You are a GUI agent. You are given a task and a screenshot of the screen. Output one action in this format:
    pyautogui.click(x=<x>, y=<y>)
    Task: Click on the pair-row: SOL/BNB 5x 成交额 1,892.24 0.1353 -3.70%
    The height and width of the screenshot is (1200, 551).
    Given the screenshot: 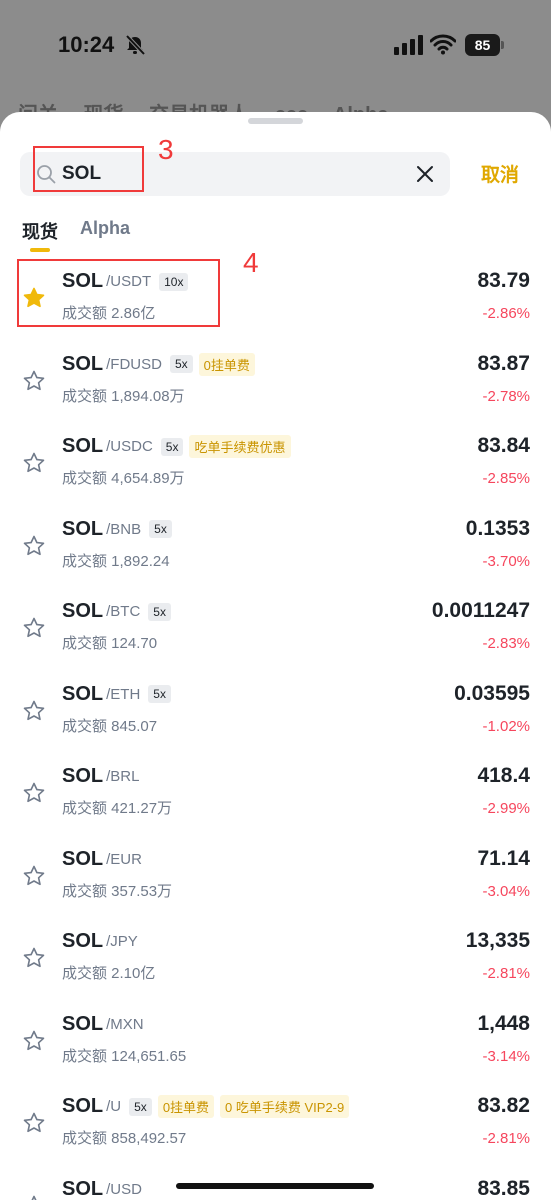 What is the action you would take?
    pyautogui.click(x=275, y=547)
    